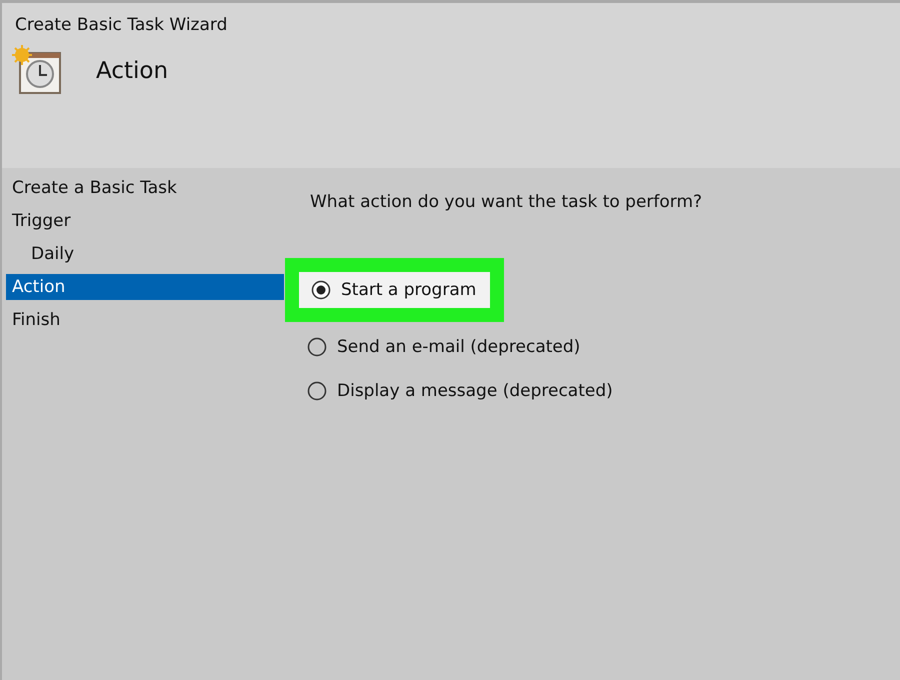 Image resolution: width=900 pixels, height=680 pixels. I want to click on wizard-step: Create a Basic Task, so click(145, 188).